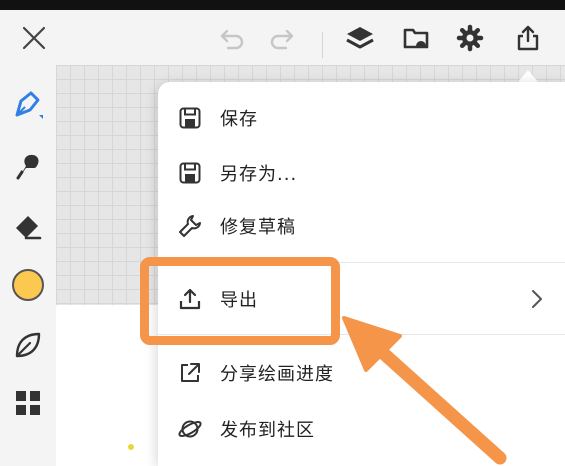  I want to click on annotation-arrow, so click(424, 390).